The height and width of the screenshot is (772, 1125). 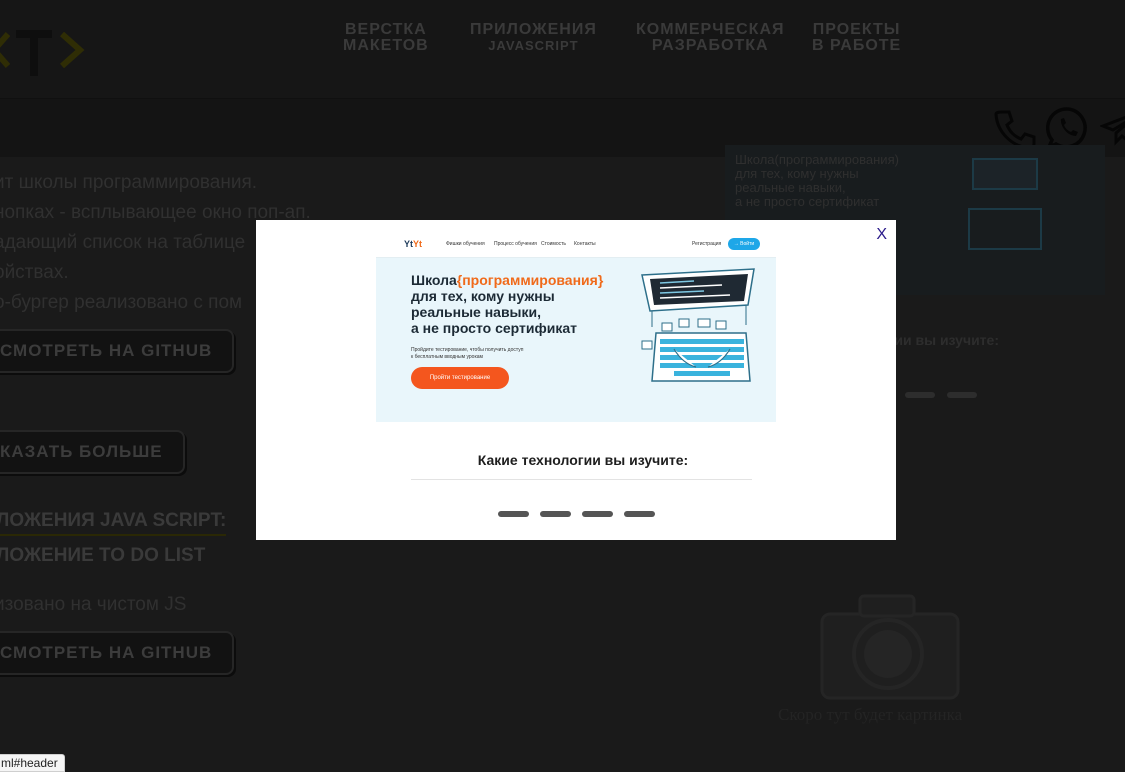 What do you see at coordinates (117, 653) in the screenshot?
I see `github-button-todo: СМОТРЕТЬ НА GITHUB` at bounding box center [117, 653].